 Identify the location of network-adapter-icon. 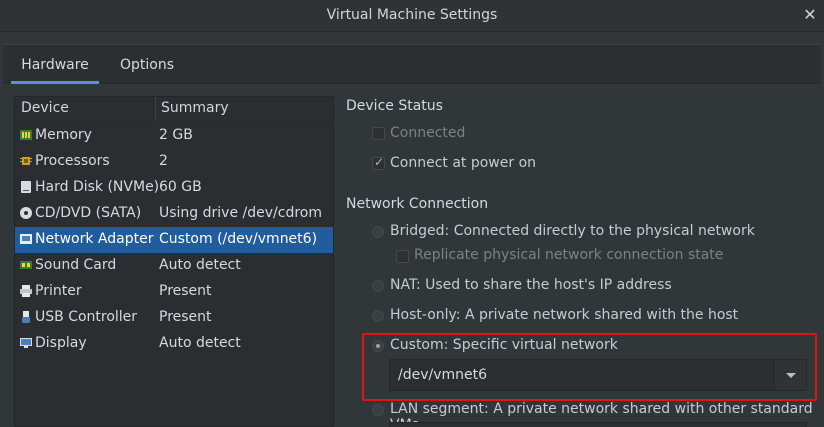
(26, 239).